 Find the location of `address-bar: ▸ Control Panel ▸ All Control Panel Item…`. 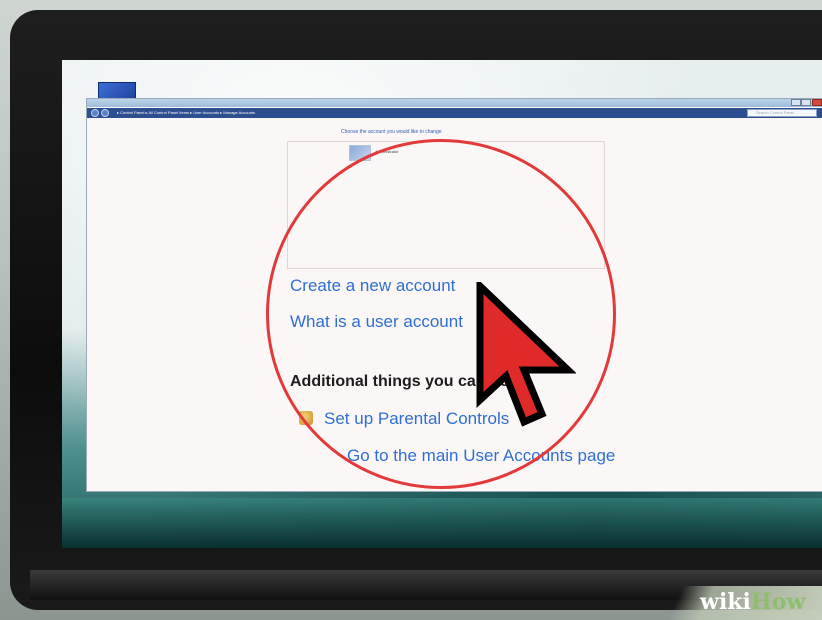

address-bar: ▸ Control Panel ▸ All Control Panel Item… is located at coordinates (454, 113).